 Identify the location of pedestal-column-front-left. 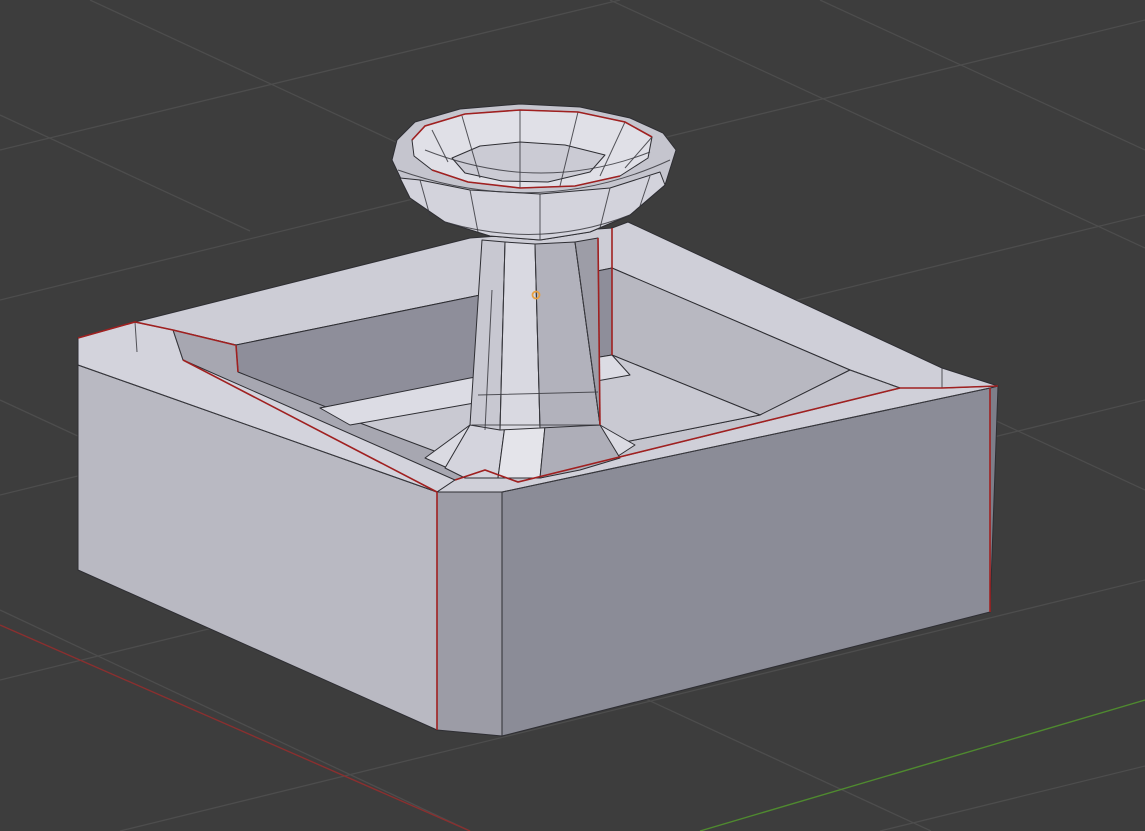
(520, 336).